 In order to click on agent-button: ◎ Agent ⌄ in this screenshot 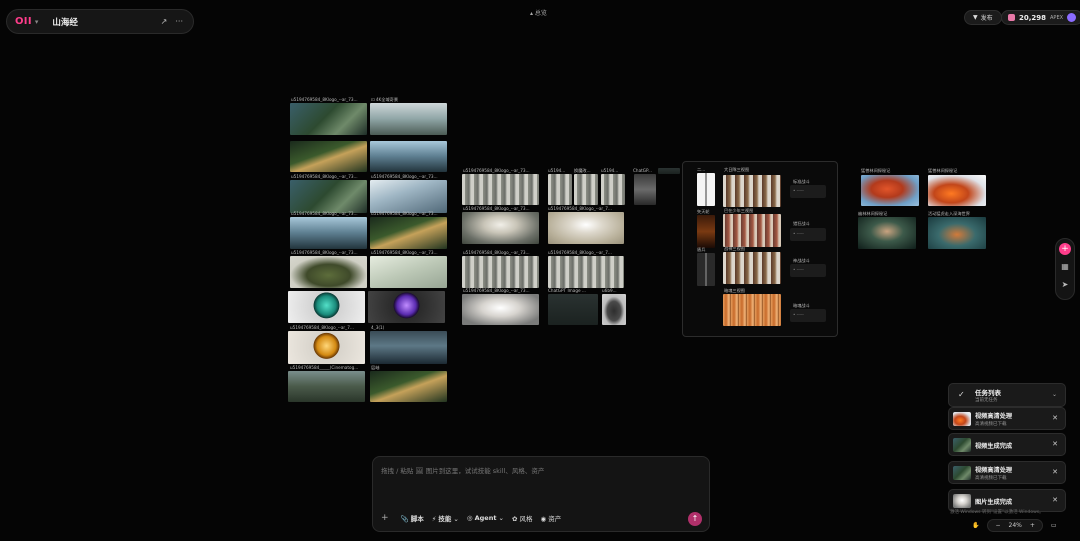, I will do `click(485, 518)`.